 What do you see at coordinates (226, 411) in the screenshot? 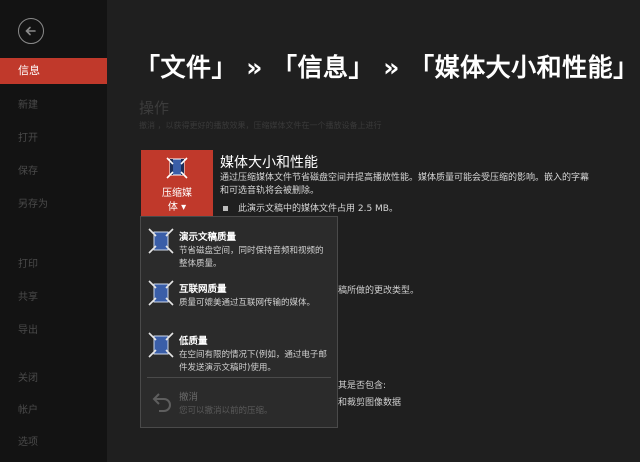
I see `menu-item-description: 您可以撤消以前的压缩。` at bounding box center [226, 411].